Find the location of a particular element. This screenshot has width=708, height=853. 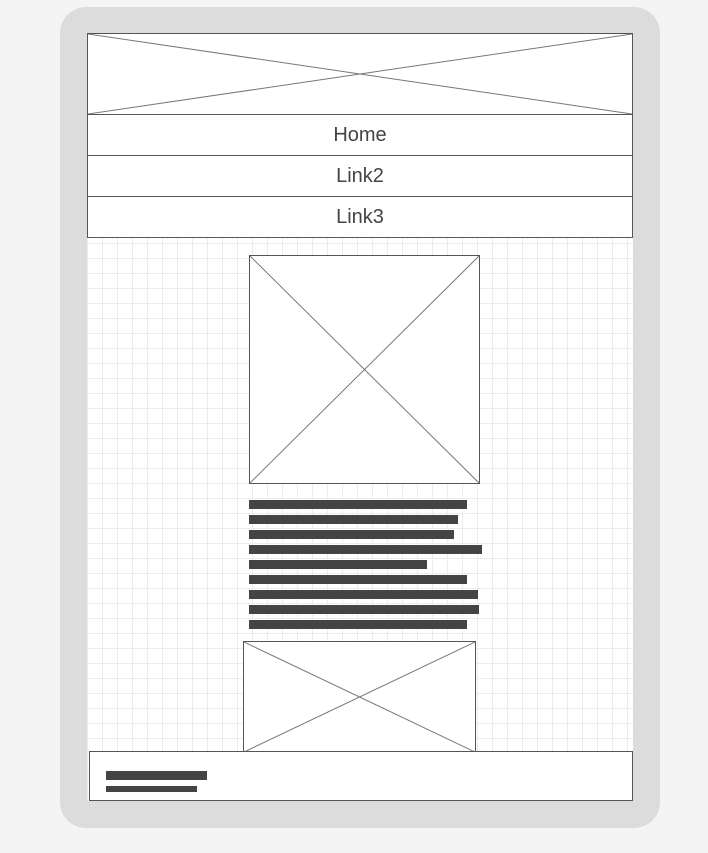

text-placeholder-block is located at coordinates (365, 567).